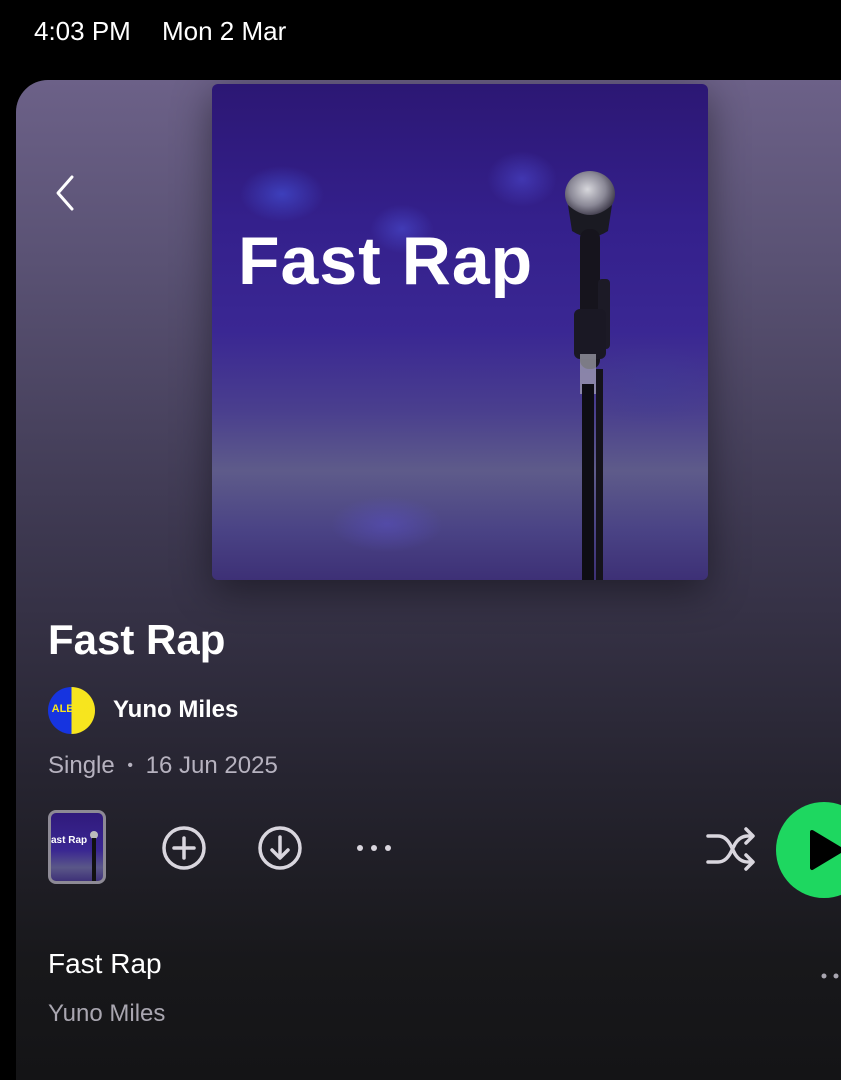 Image resolution: width=841 pixels, height=1080 pixels. Describe the element at coordinates (77, 847) in the screenshot. I see `mini-cover-button: ast Rap` at that location.